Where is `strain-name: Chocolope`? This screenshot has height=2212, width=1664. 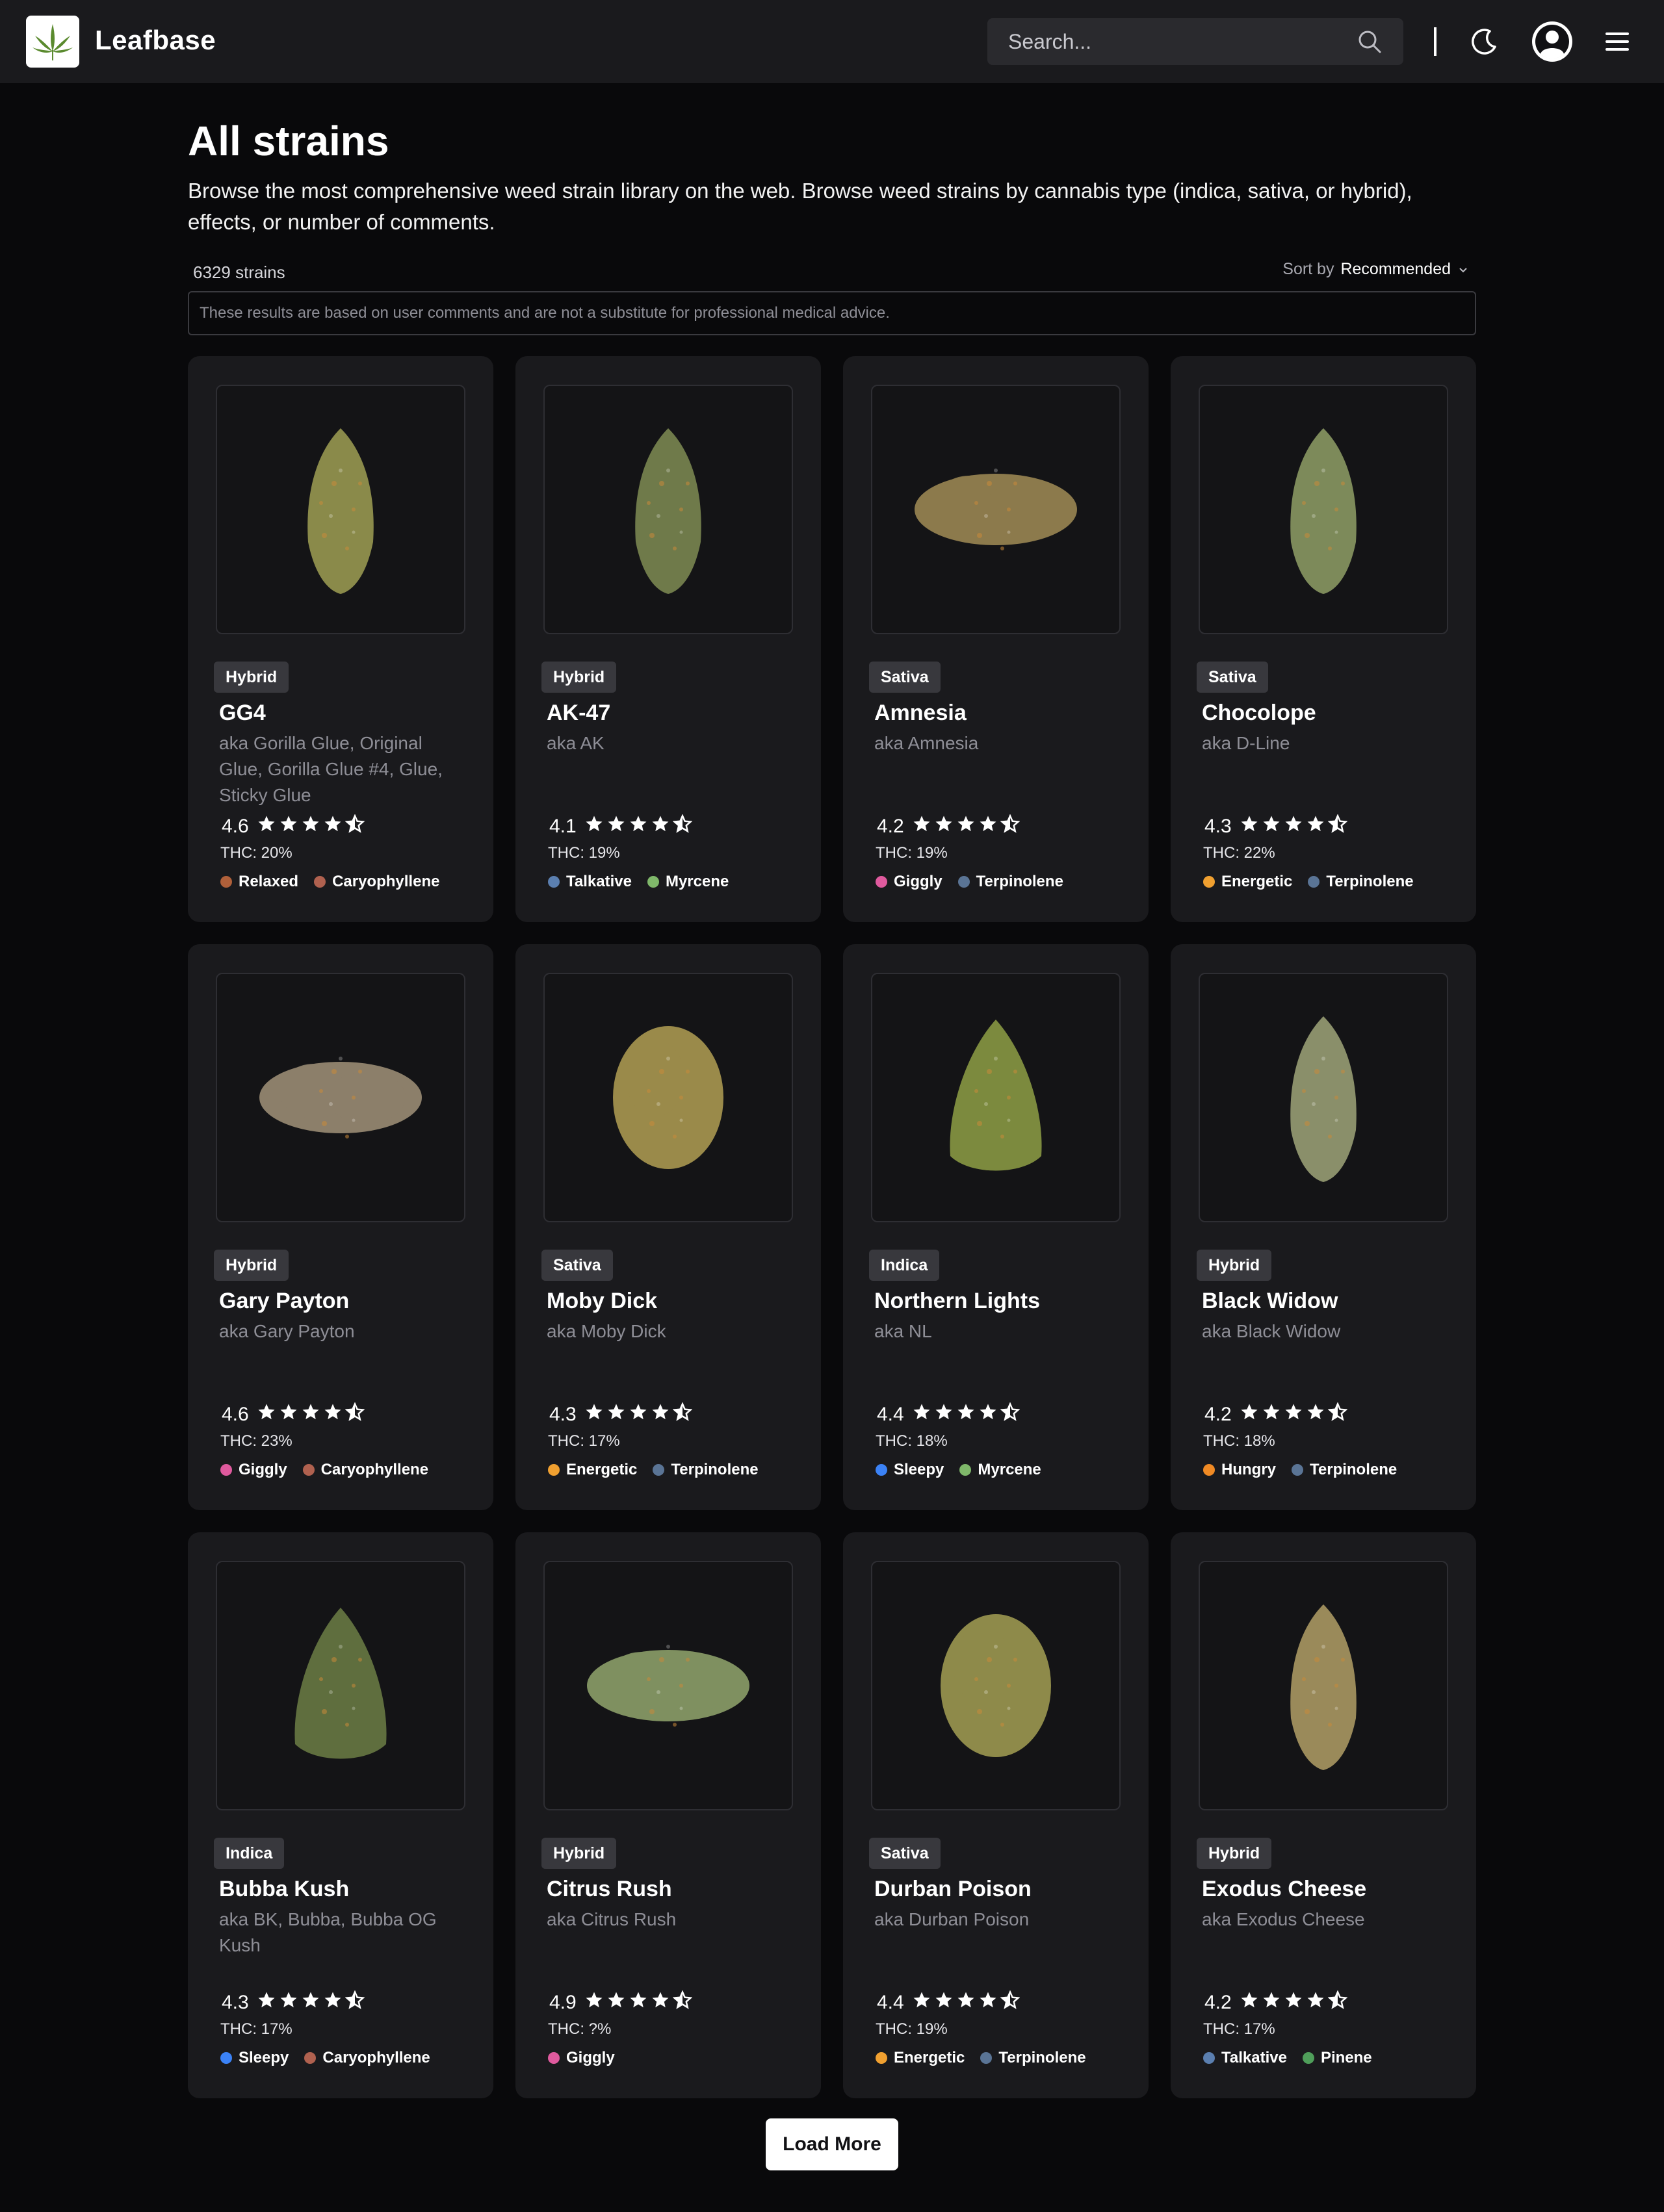
strain-name: Chocolope is located at coordinates (1259, 713).